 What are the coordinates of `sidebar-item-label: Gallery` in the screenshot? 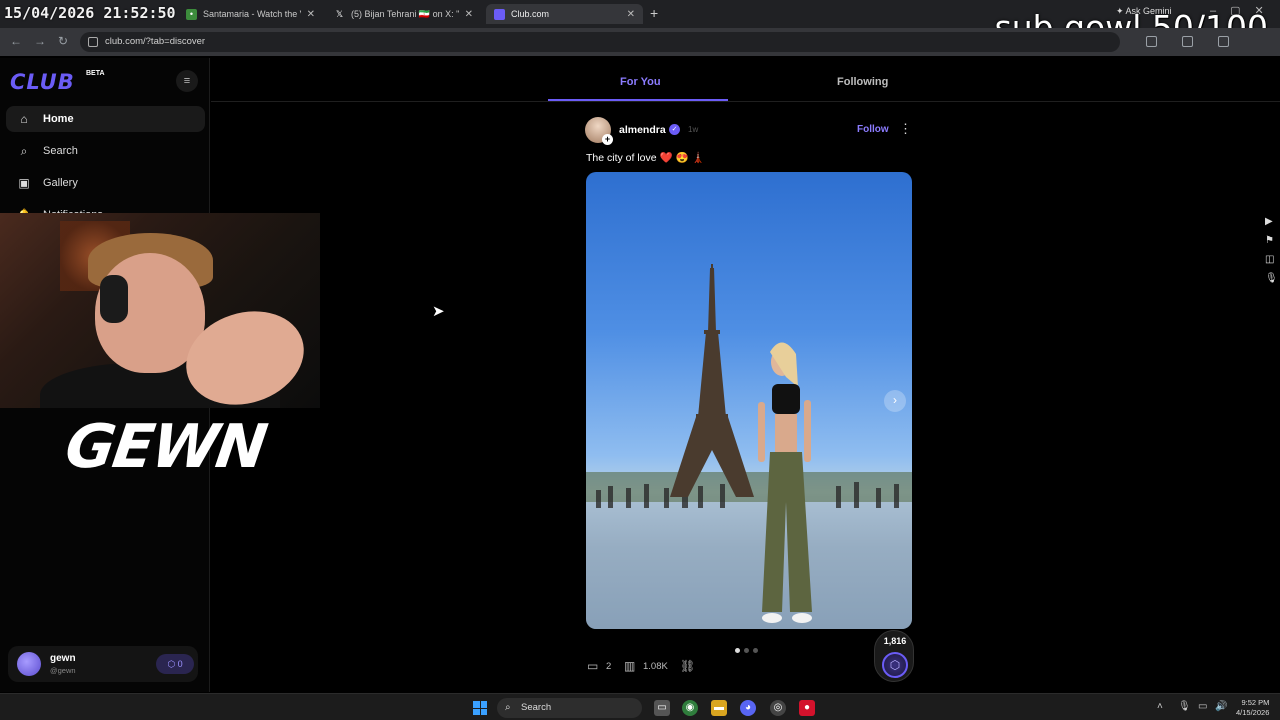 It's located at (60, 183).